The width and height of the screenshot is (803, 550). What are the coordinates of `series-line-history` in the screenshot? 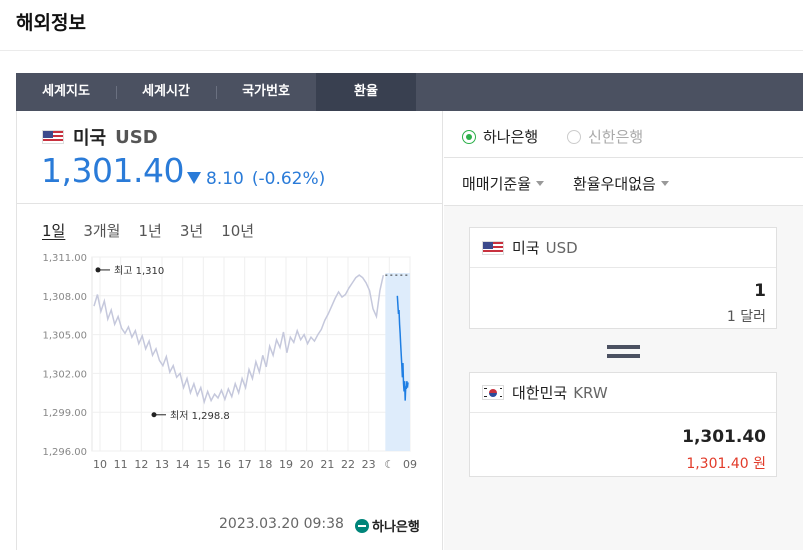 It's located at (239, 339).